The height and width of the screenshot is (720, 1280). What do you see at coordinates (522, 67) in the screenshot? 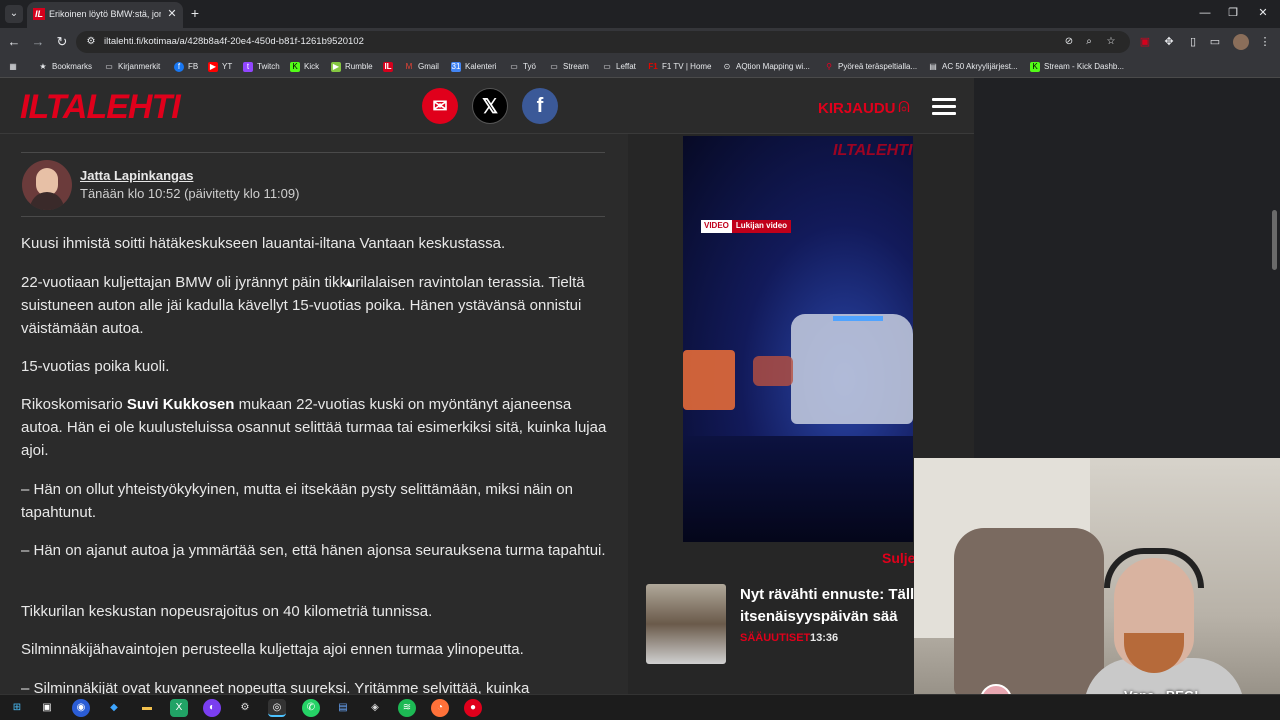
I see `bookmark-item: ▭ Työ` at bounding box center [522, 67].